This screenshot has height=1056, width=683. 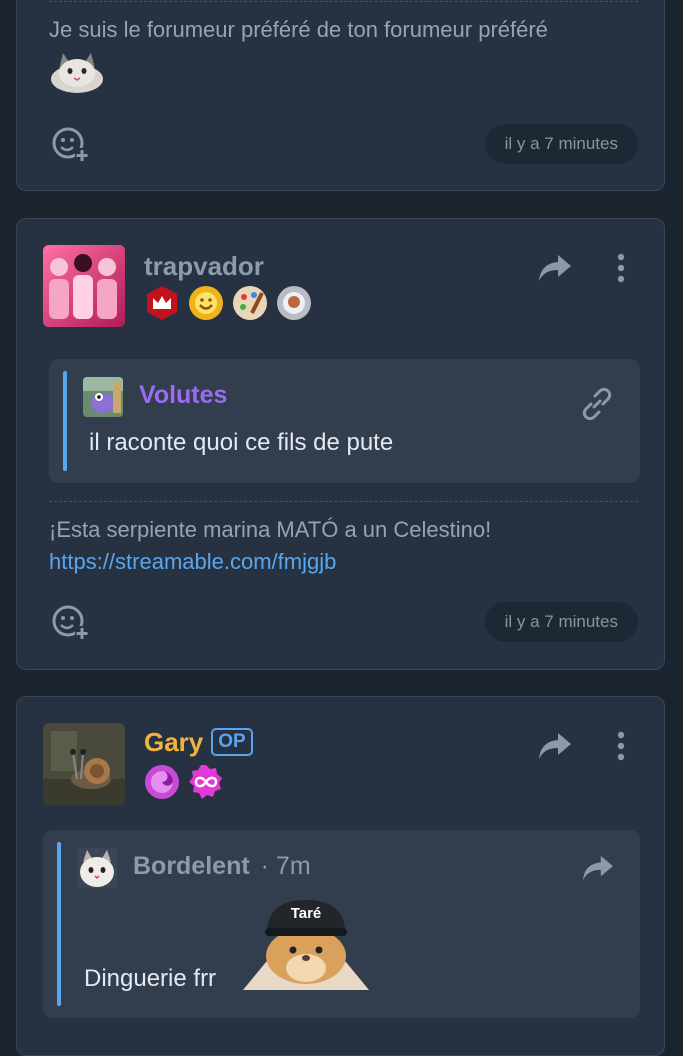 I want to click on cat-sticker, so click(x=77, y=70).